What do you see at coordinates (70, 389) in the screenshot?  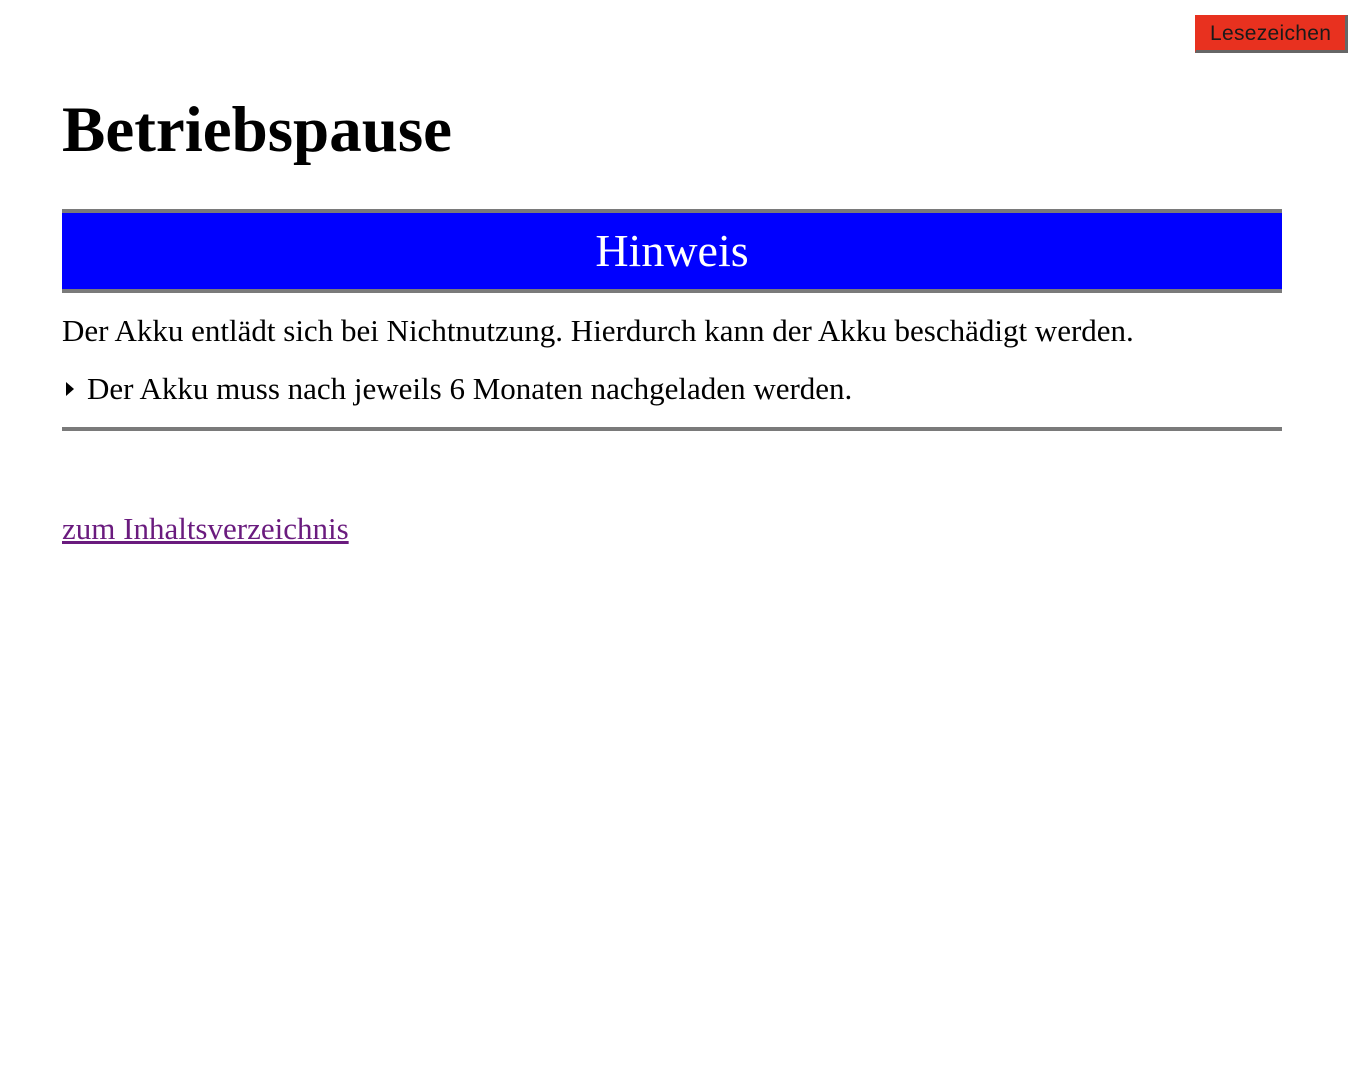 I see `triangle-right-icon` at bounding box center [70, 389].